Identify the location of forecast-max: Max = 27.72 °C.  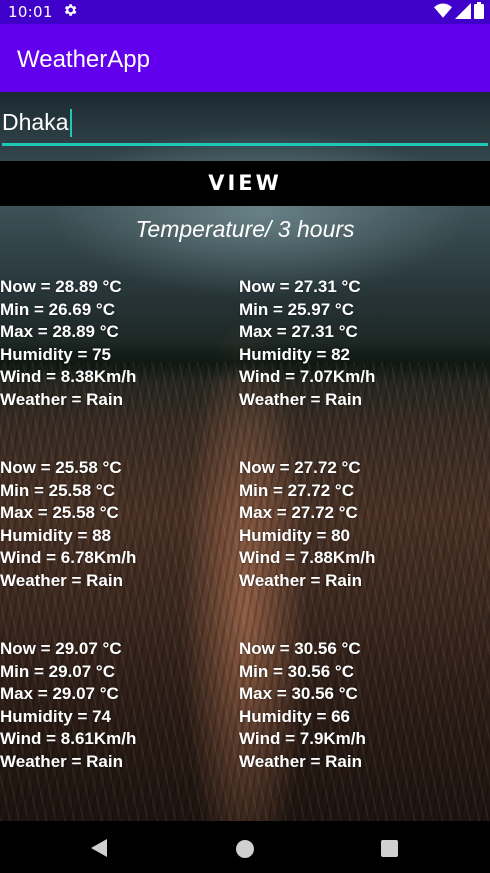
(298, 513).